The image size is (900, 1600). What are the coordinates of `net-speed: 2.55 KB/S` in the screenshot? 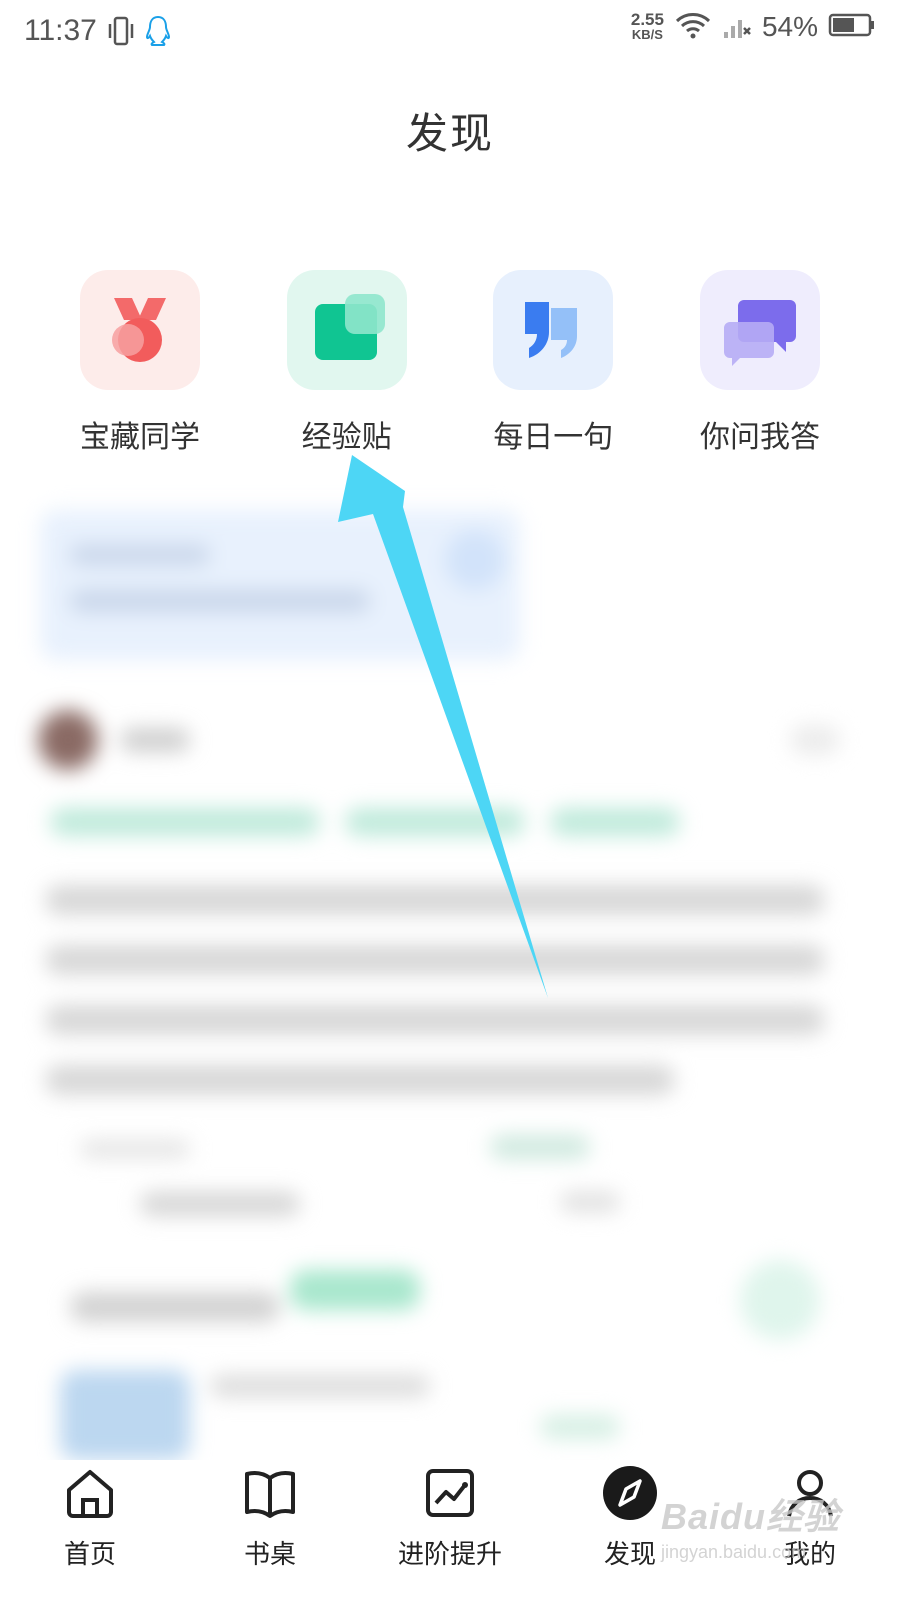 It's located at (647, 26).